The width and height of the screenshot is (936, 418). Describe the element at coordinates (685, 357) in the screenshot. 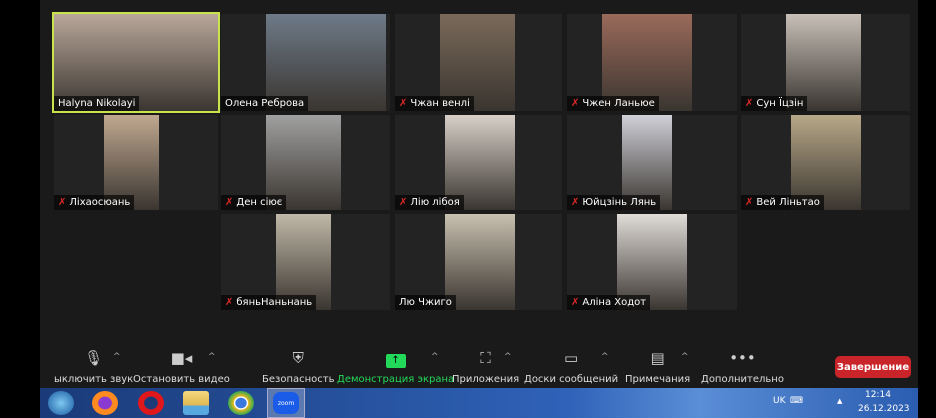

I see `notes-options-caret: ^` at that location.